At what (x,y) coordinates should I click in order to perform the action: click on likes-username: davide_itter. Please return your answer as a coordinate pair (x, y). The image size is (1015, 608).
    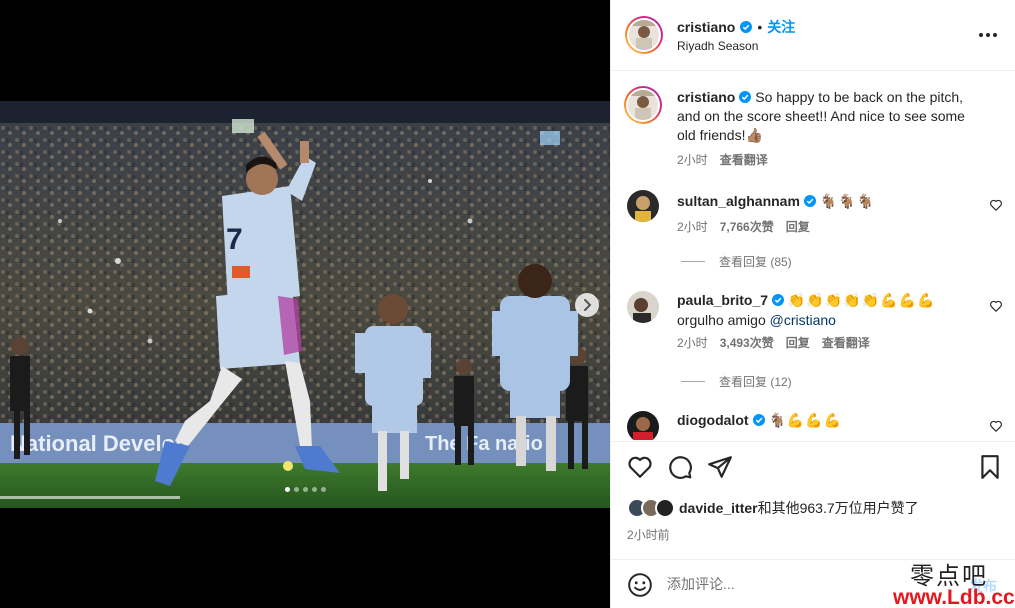
    Looking at the image, I should click on (718, 508).